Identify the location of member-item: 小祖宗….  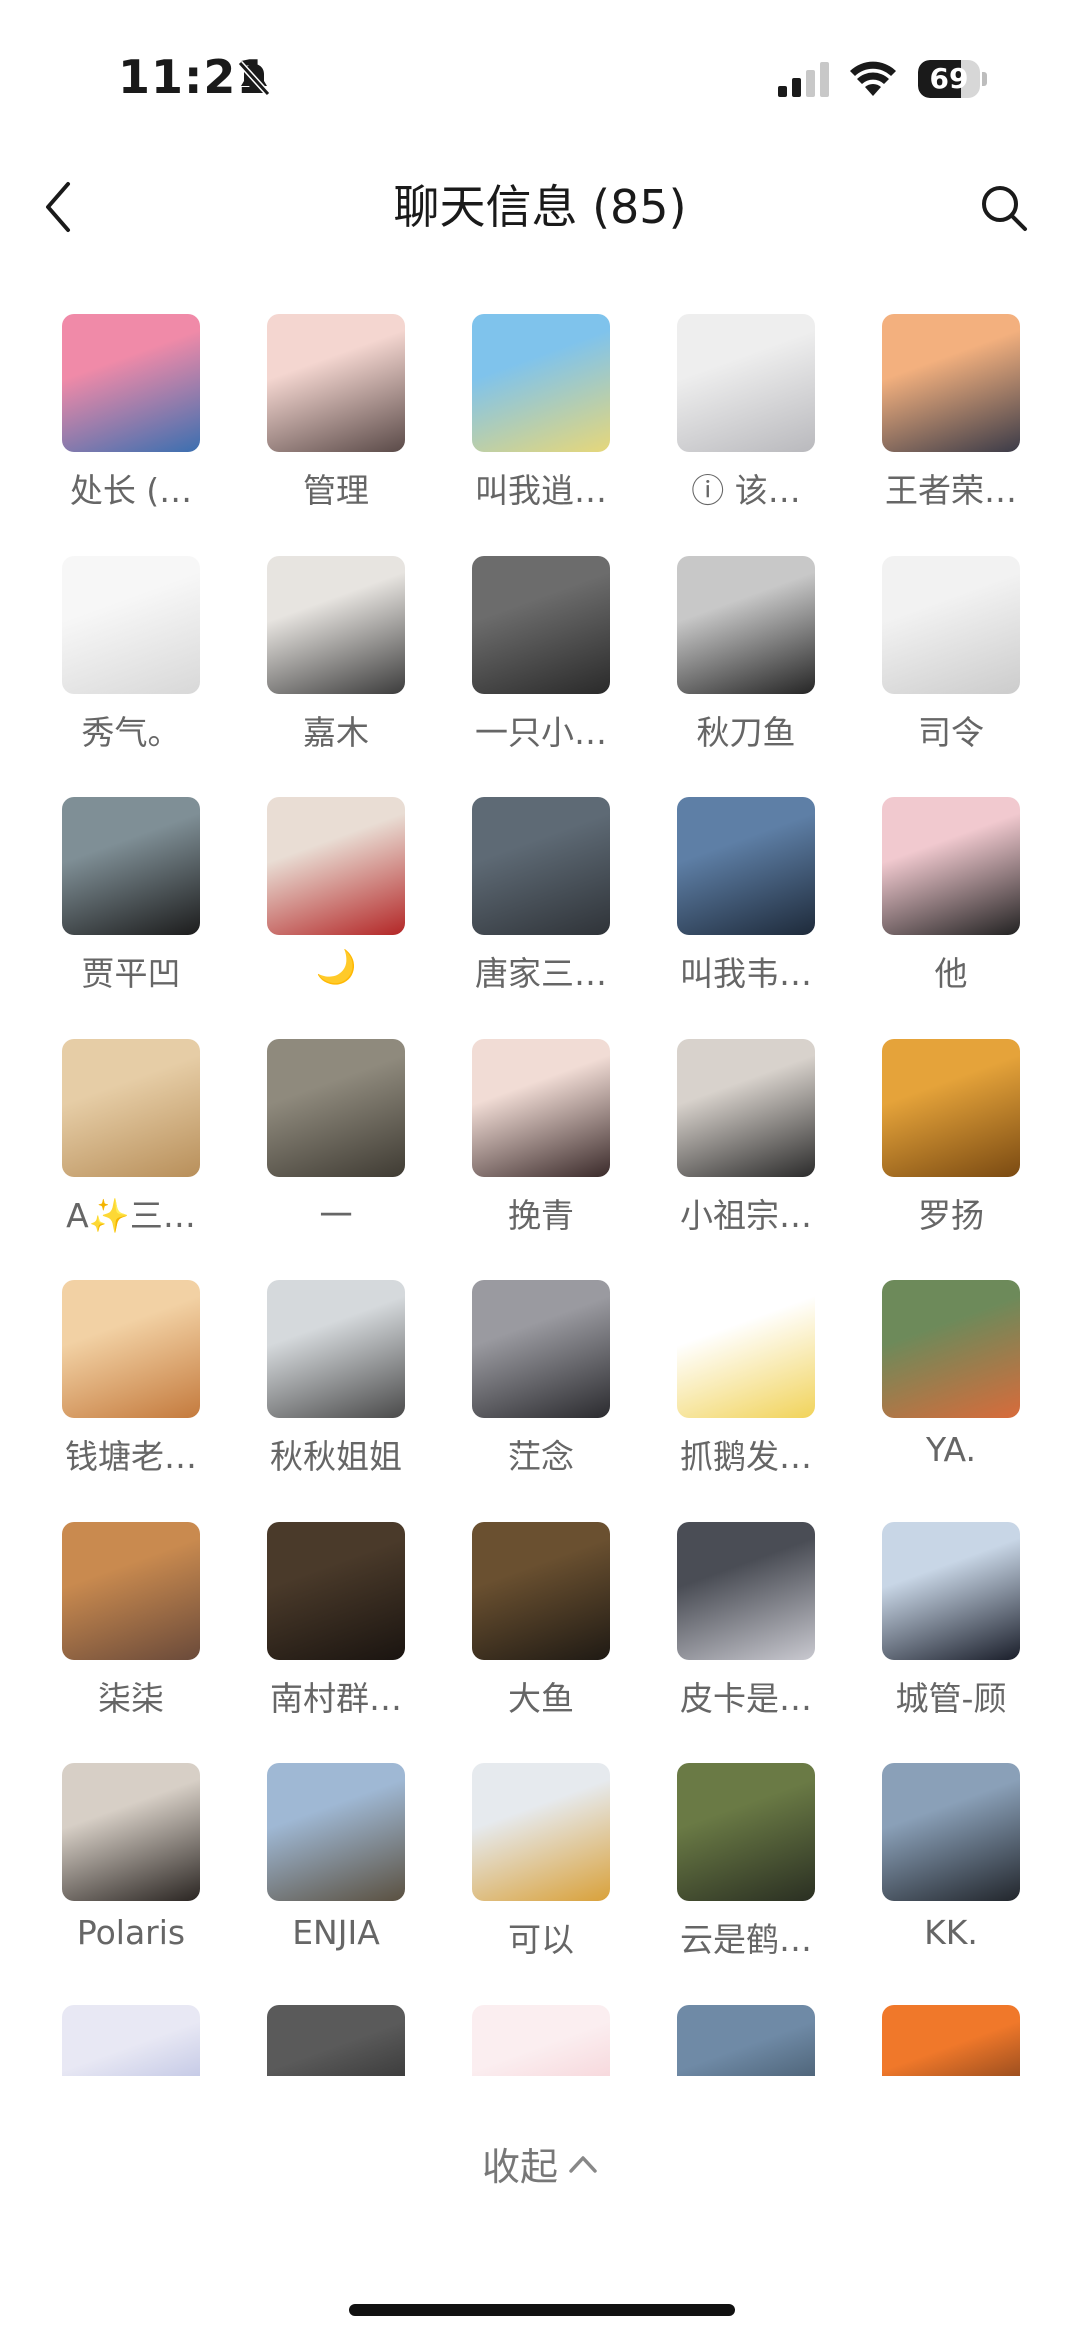
(745, 1143).